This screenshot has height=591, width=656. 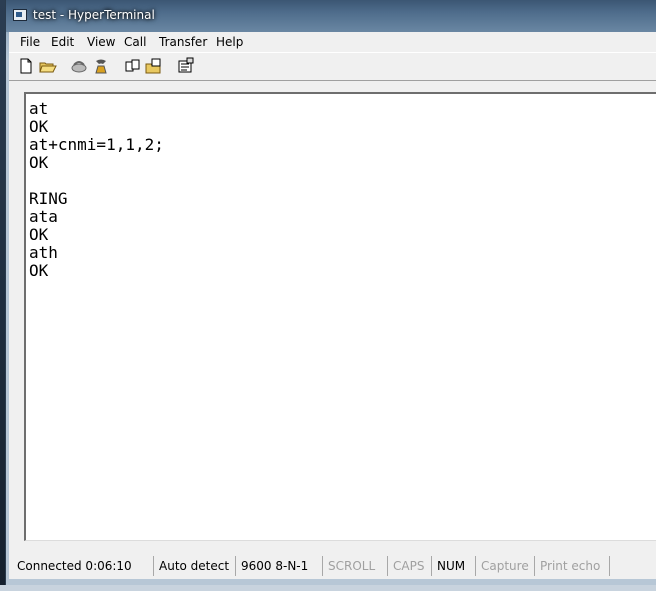 I want to click on terminal-line: ath, so click(x=43, y=252).